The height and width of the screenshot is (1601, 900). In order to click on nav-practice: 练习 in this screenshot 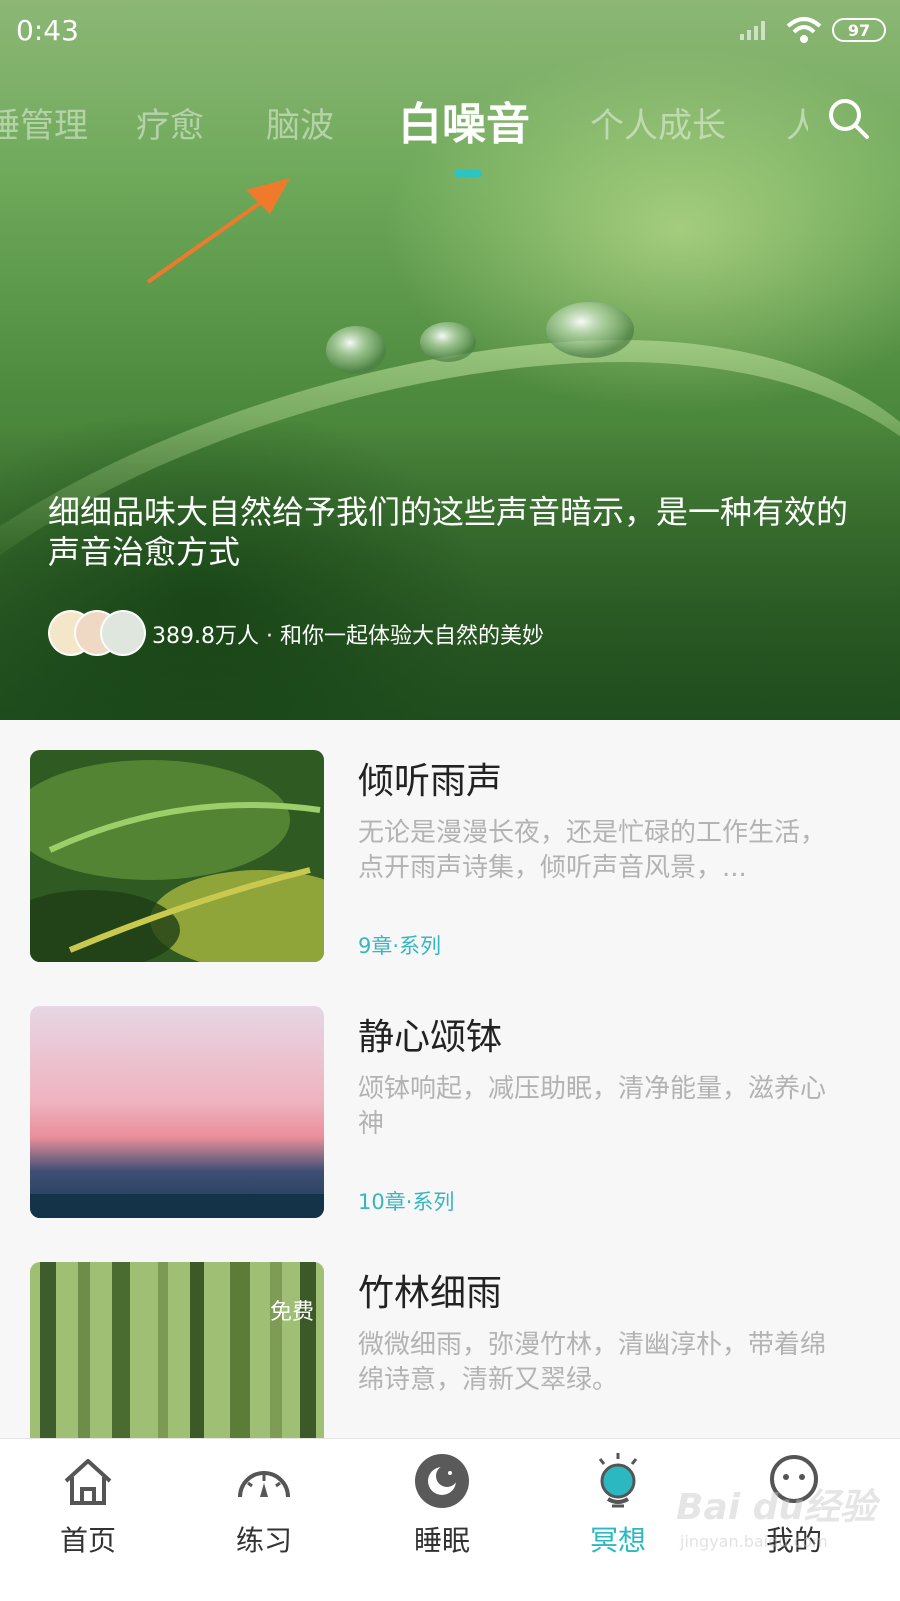, I will do `click(264, 1520)`.